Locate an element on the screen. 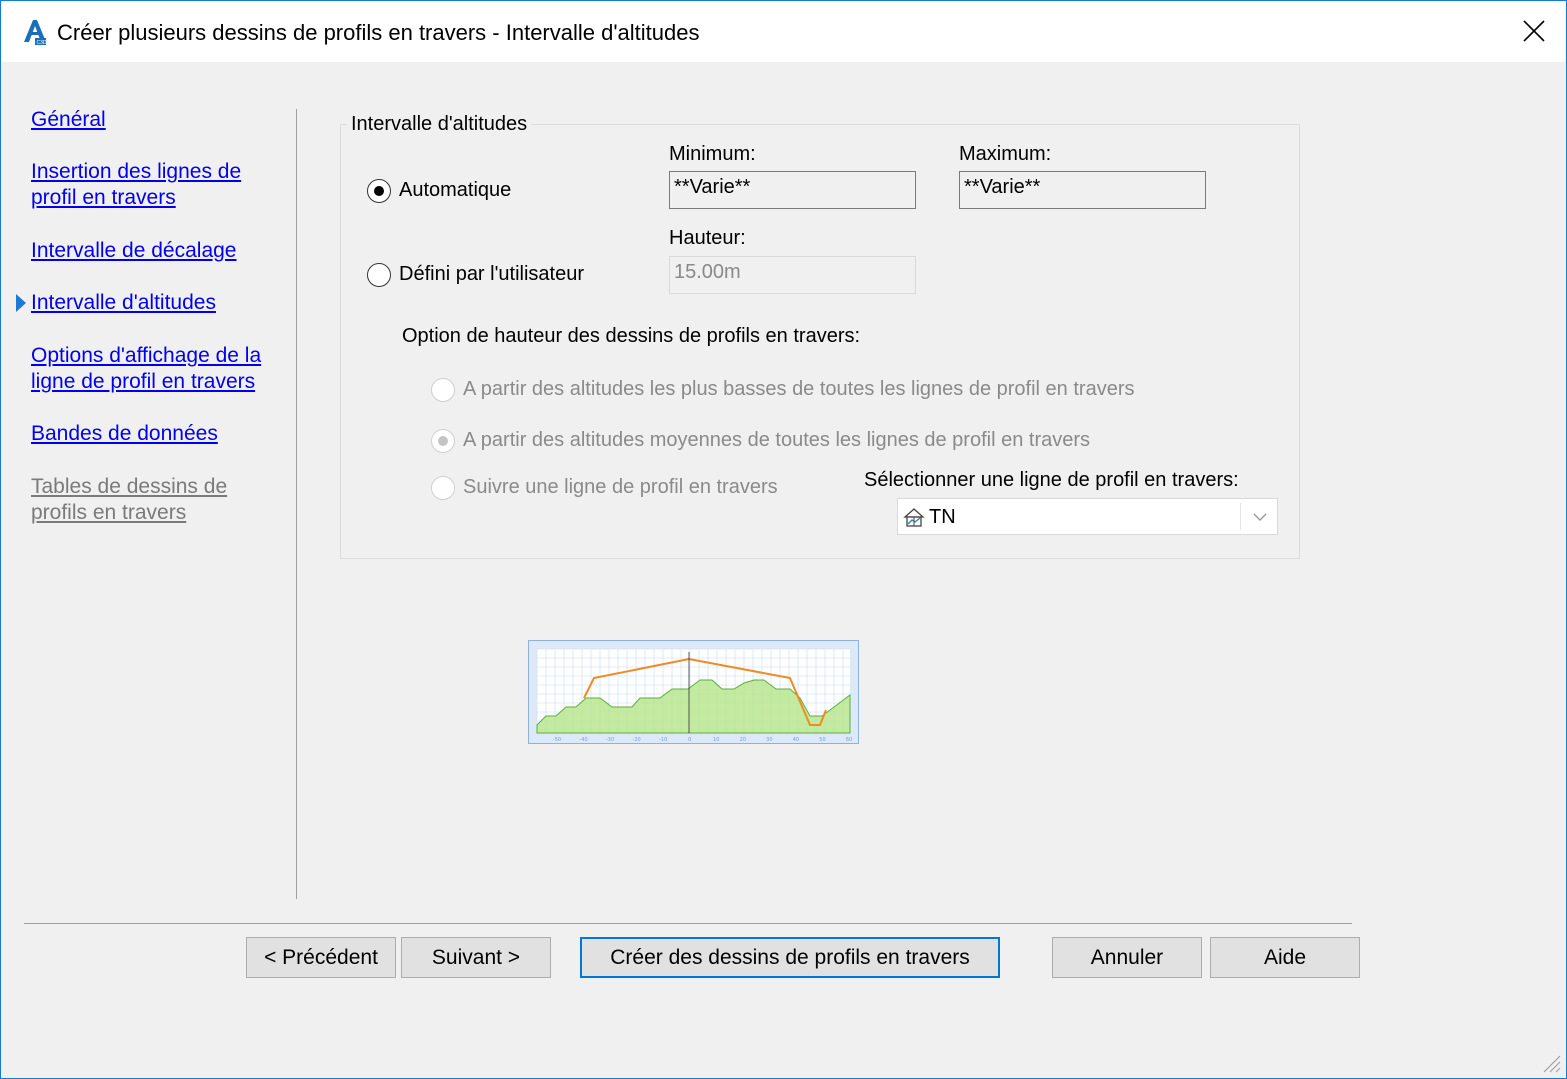 The image size is (1567, 1079). preview-tick-label: 0 is located at coordinates (689, 740).